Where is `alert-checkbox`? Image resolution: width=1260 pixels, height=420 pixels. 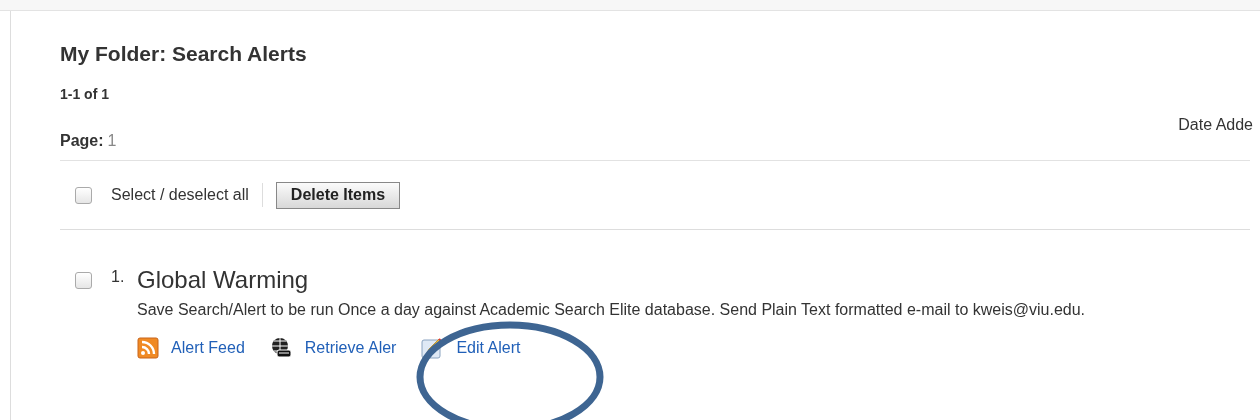
alert-checkbox is located at coordinates (83, 280).